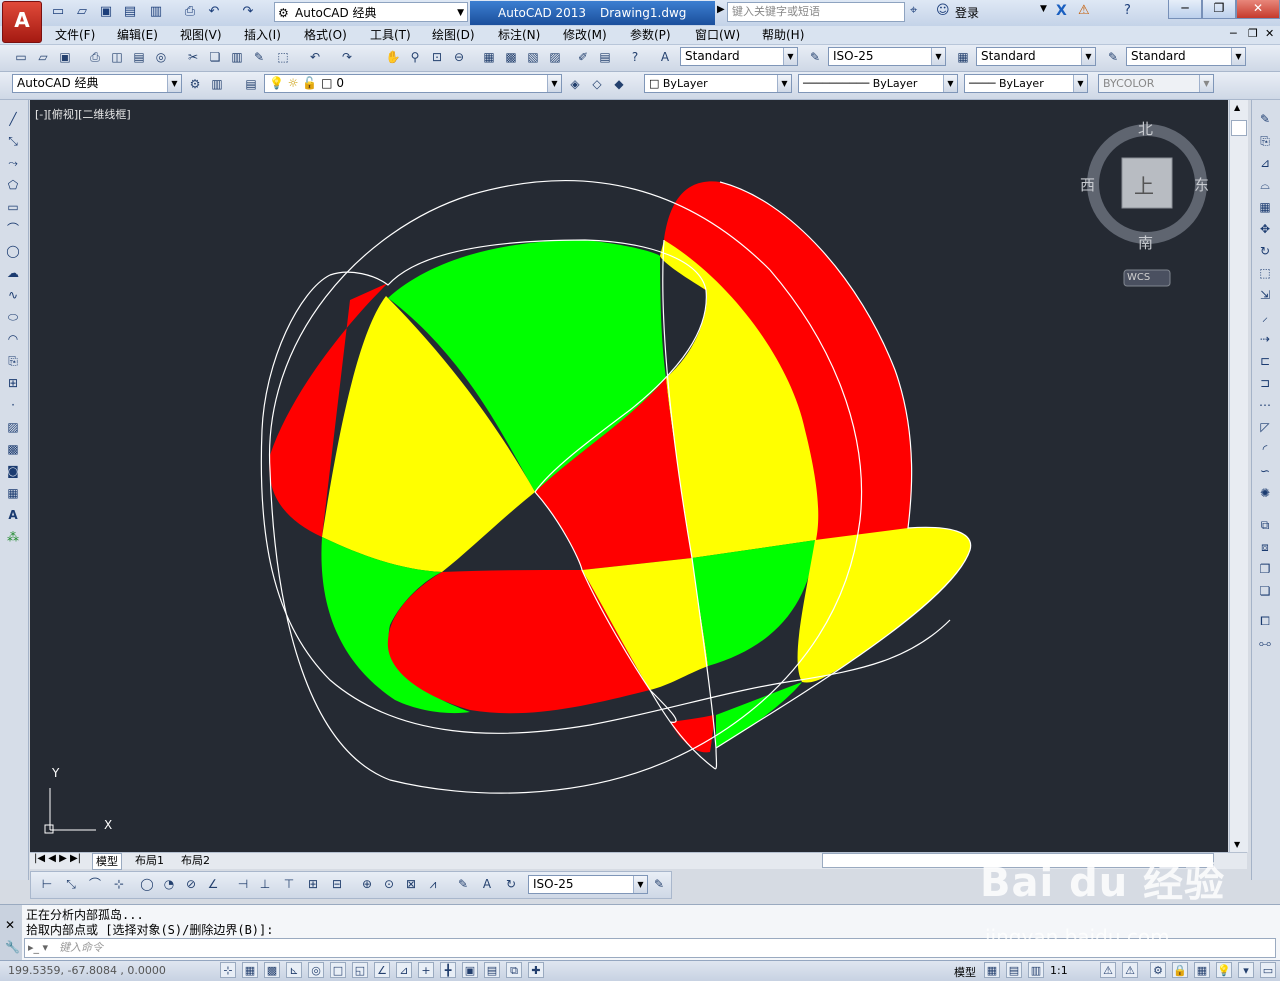 The image size is (1280, 981). What do you see at coordinates (1246, 970) in the screenshot?
I see `status-menu-icon: ▾` at bounding box center [1246, 970].